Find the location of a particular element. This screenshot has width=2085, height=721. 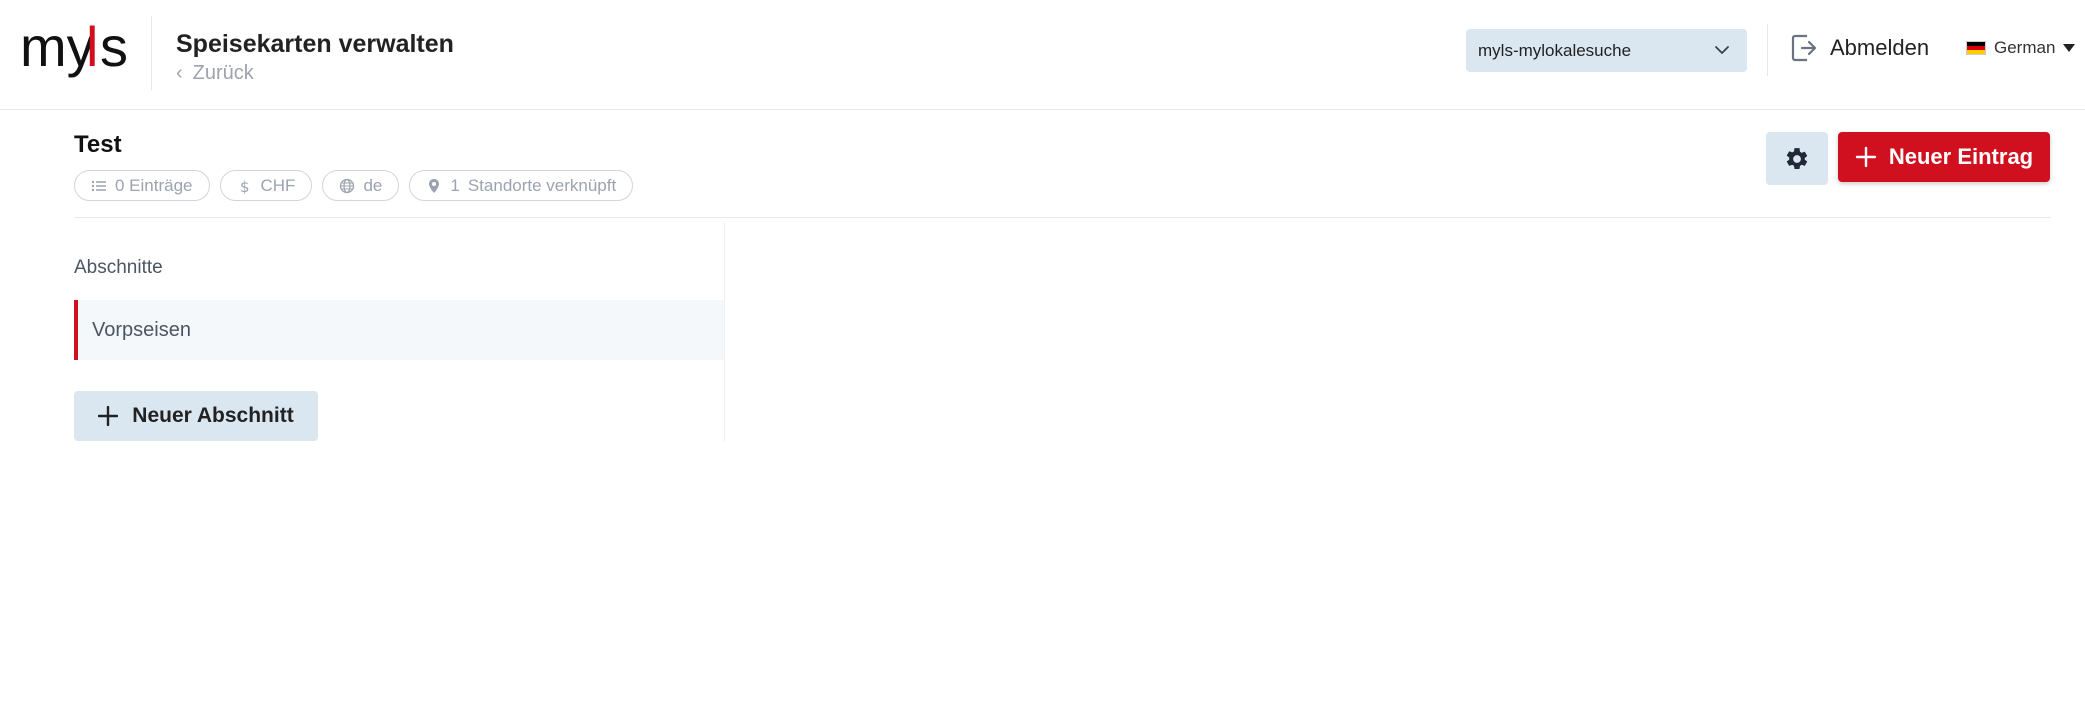

logout-icon is located at coordinates (1804, 48).